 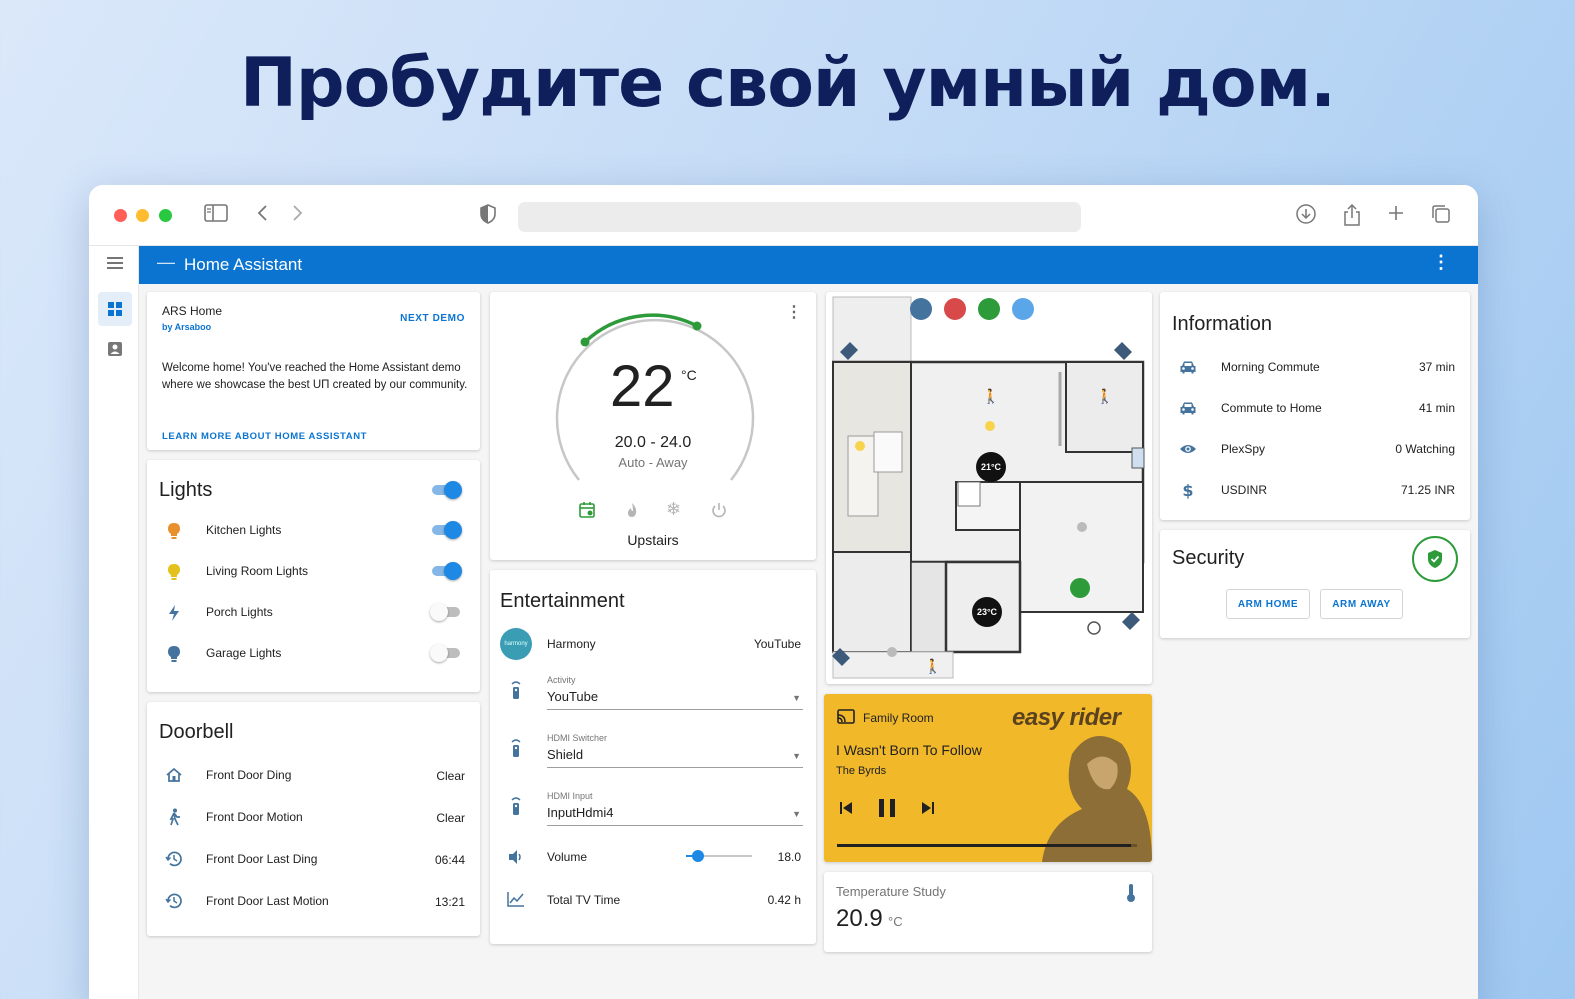 I want to click on thermostat-range: 20.0 - 24.0, so click(x=653, y=442).